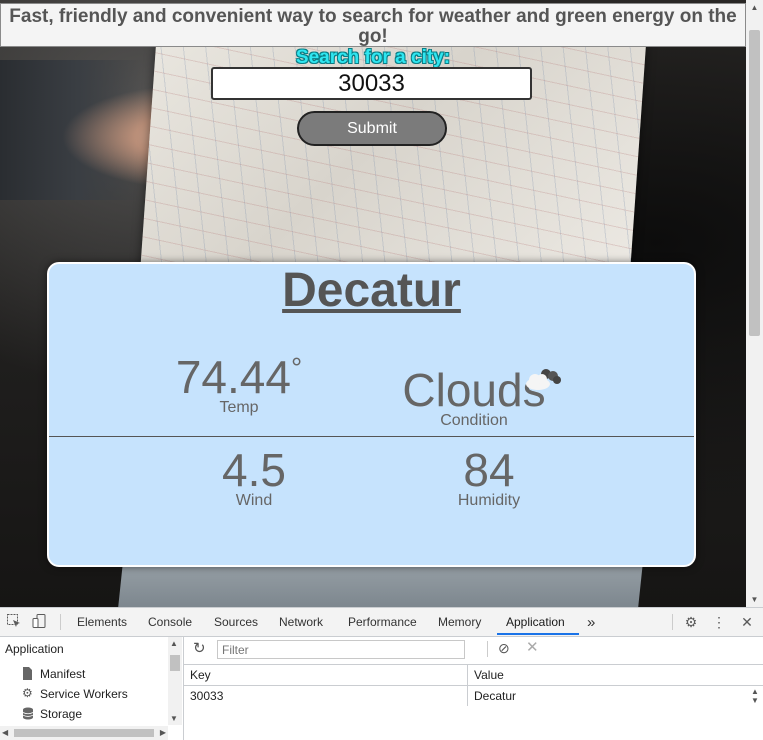 This screenshot has width=763, height=740. Describe the element at coordinates (175, 681) in the screenshot. I see `sidebar-vertical-scrollbar: ▲ ▼` at that location.